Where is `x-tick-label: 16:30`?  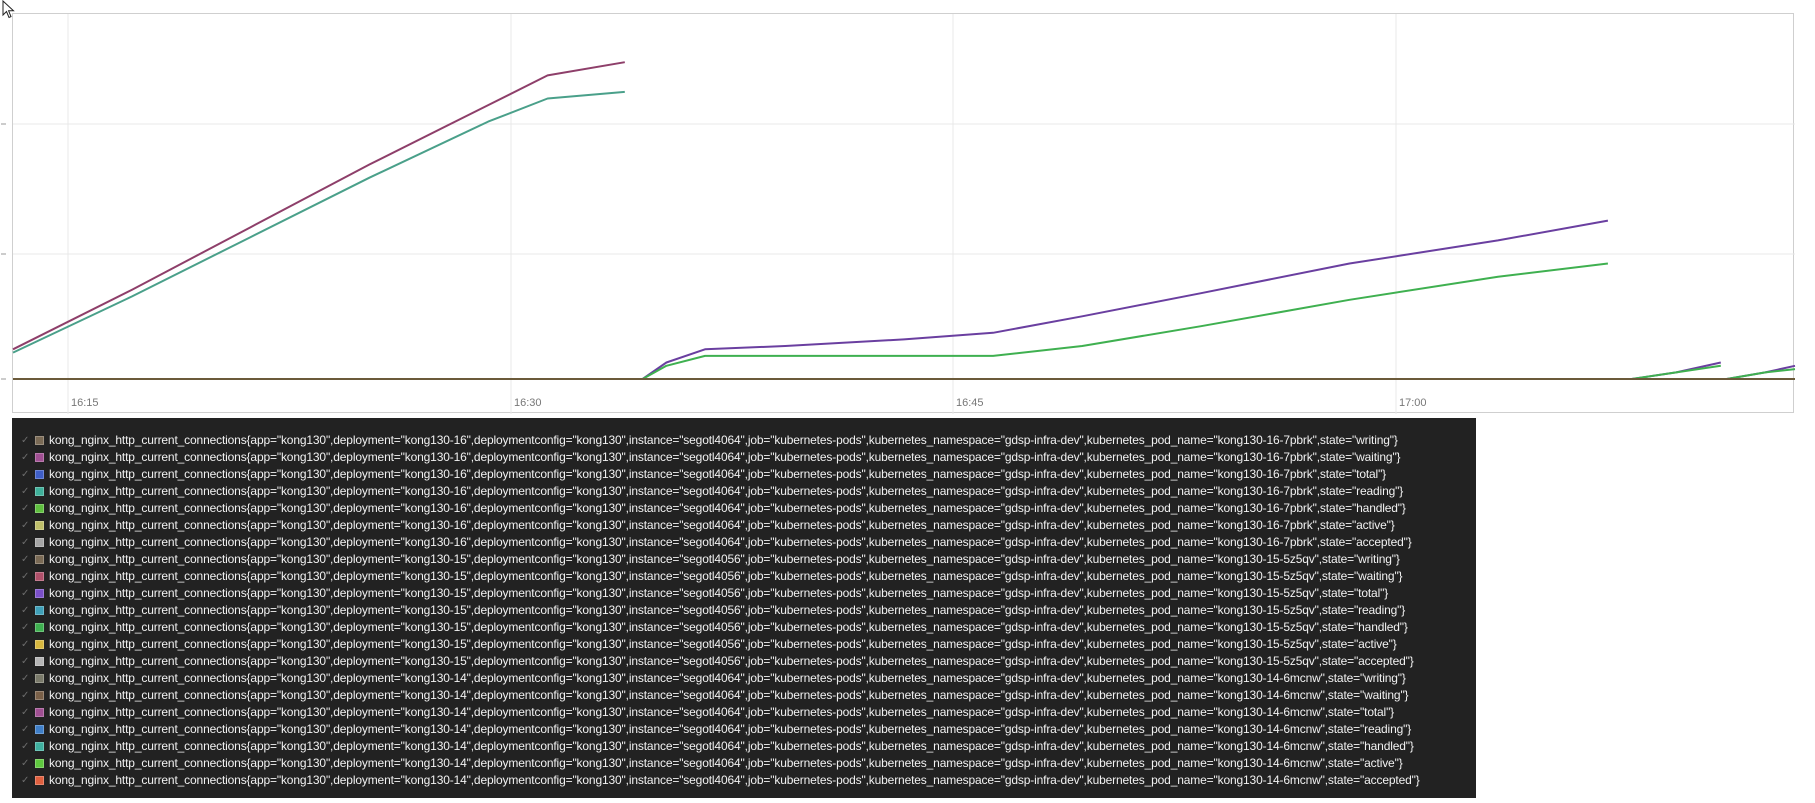
x-tick-label: 16:30 is located at coordinates (528, 403).